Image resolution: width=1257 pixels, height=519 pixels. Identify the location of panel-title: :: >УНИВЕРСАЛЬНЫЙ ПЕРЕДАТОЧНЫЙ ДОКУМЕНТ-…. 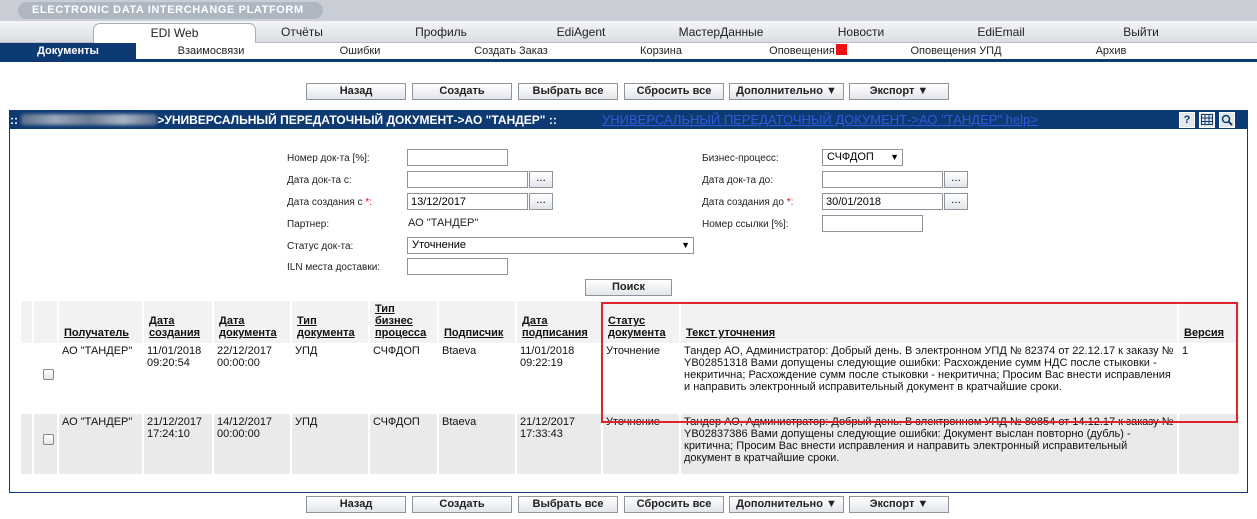
(283, 120).